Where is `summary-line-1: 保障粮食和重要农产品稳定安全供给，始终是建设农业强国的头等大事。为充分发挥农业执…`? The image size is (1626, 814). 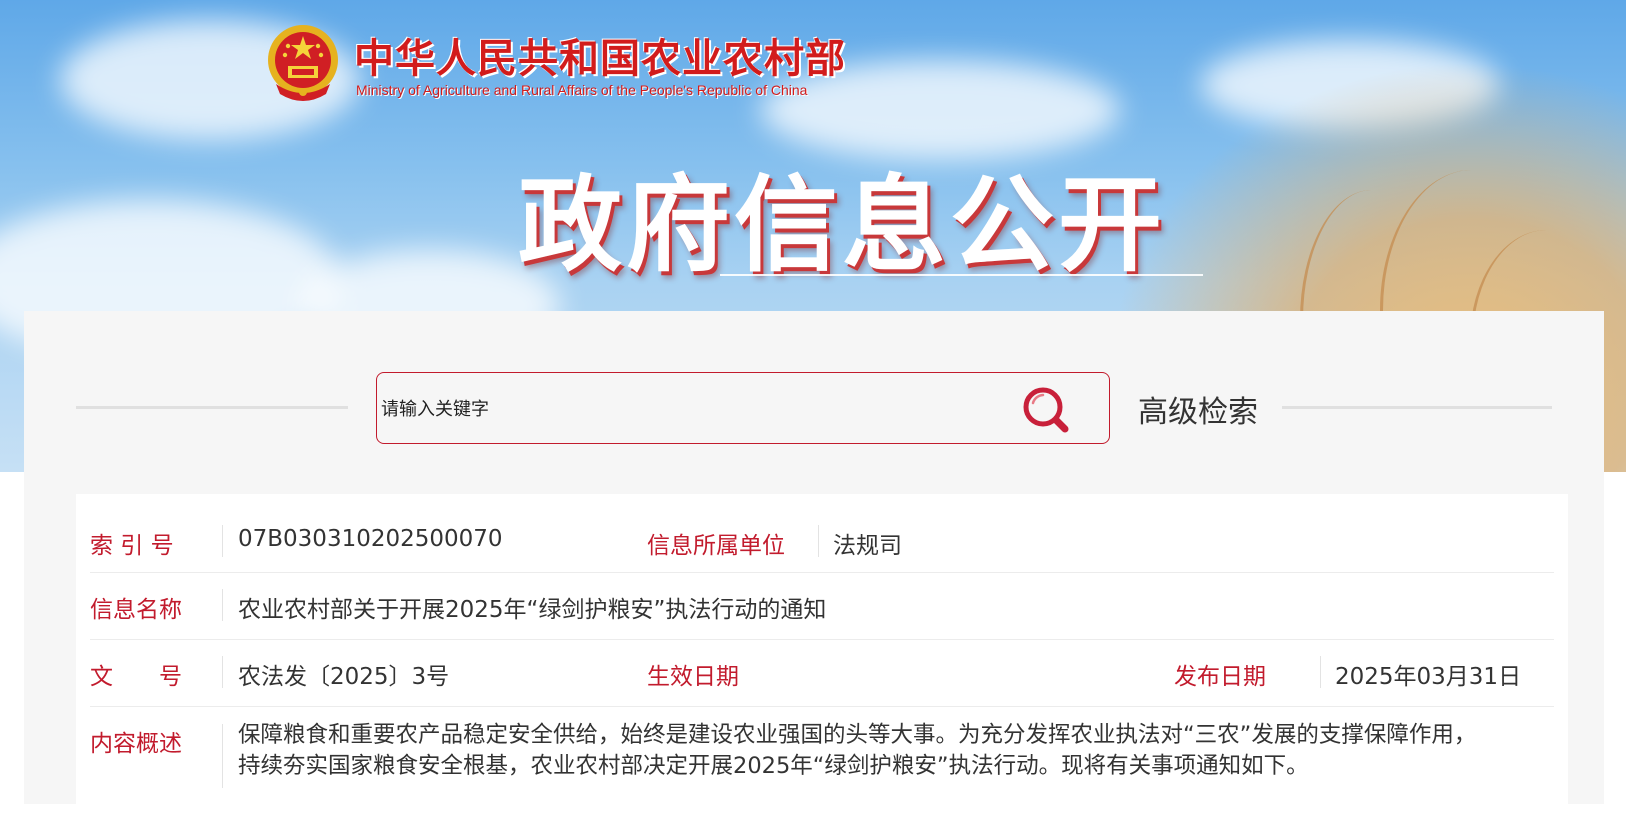 summary-line-1: 保障粮食和重要农产品稳定安全供给，始终是建设农业强国的头等大事。为充分发挥农业执… is located at coordinates (857, 735).